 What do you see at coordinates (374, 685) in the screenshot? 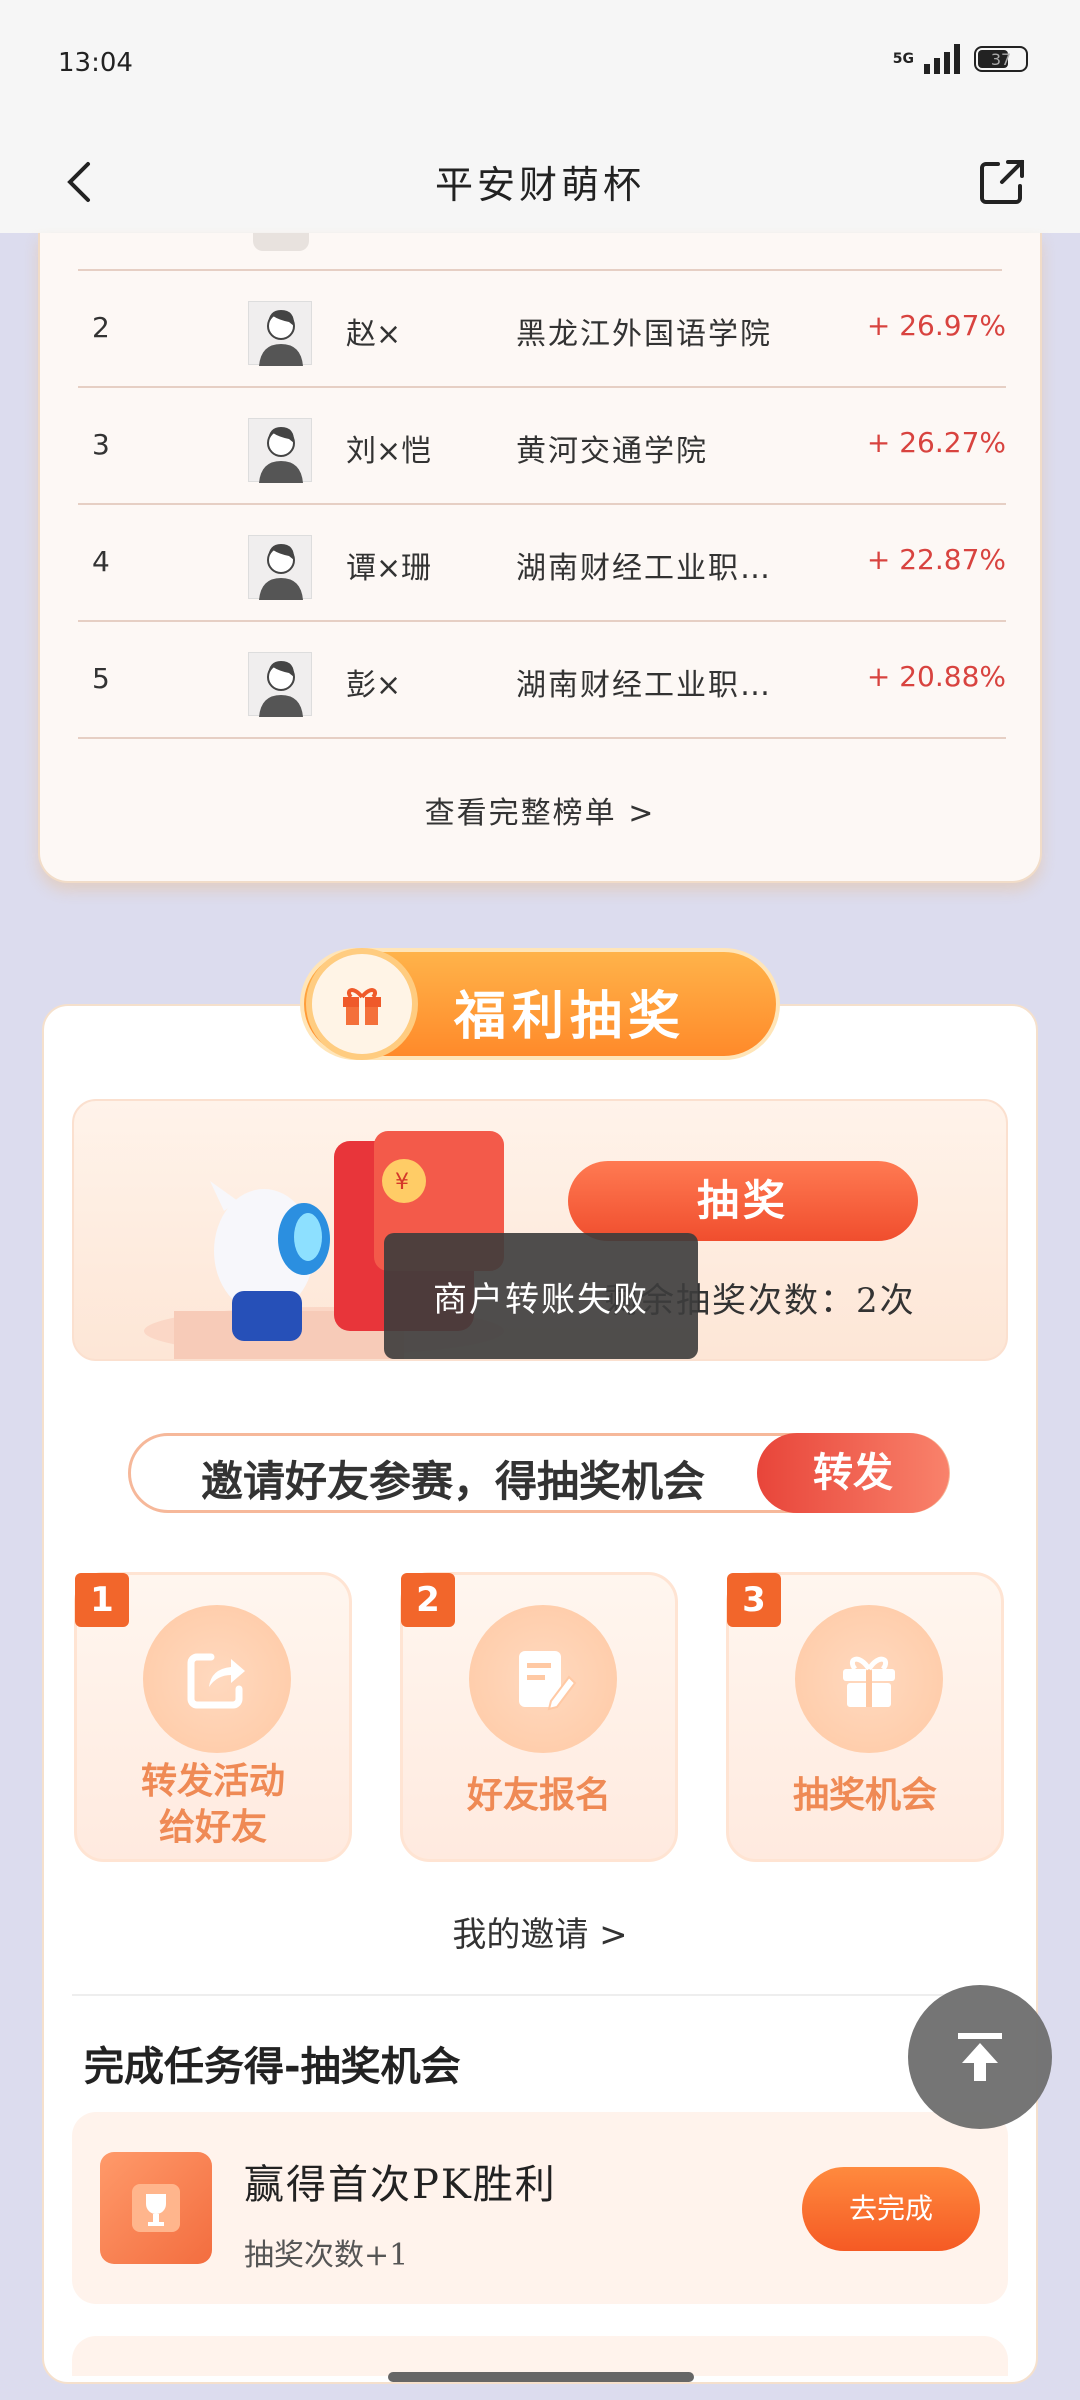
I see `rank-name: 彭×` at bounding box center [374, 685].